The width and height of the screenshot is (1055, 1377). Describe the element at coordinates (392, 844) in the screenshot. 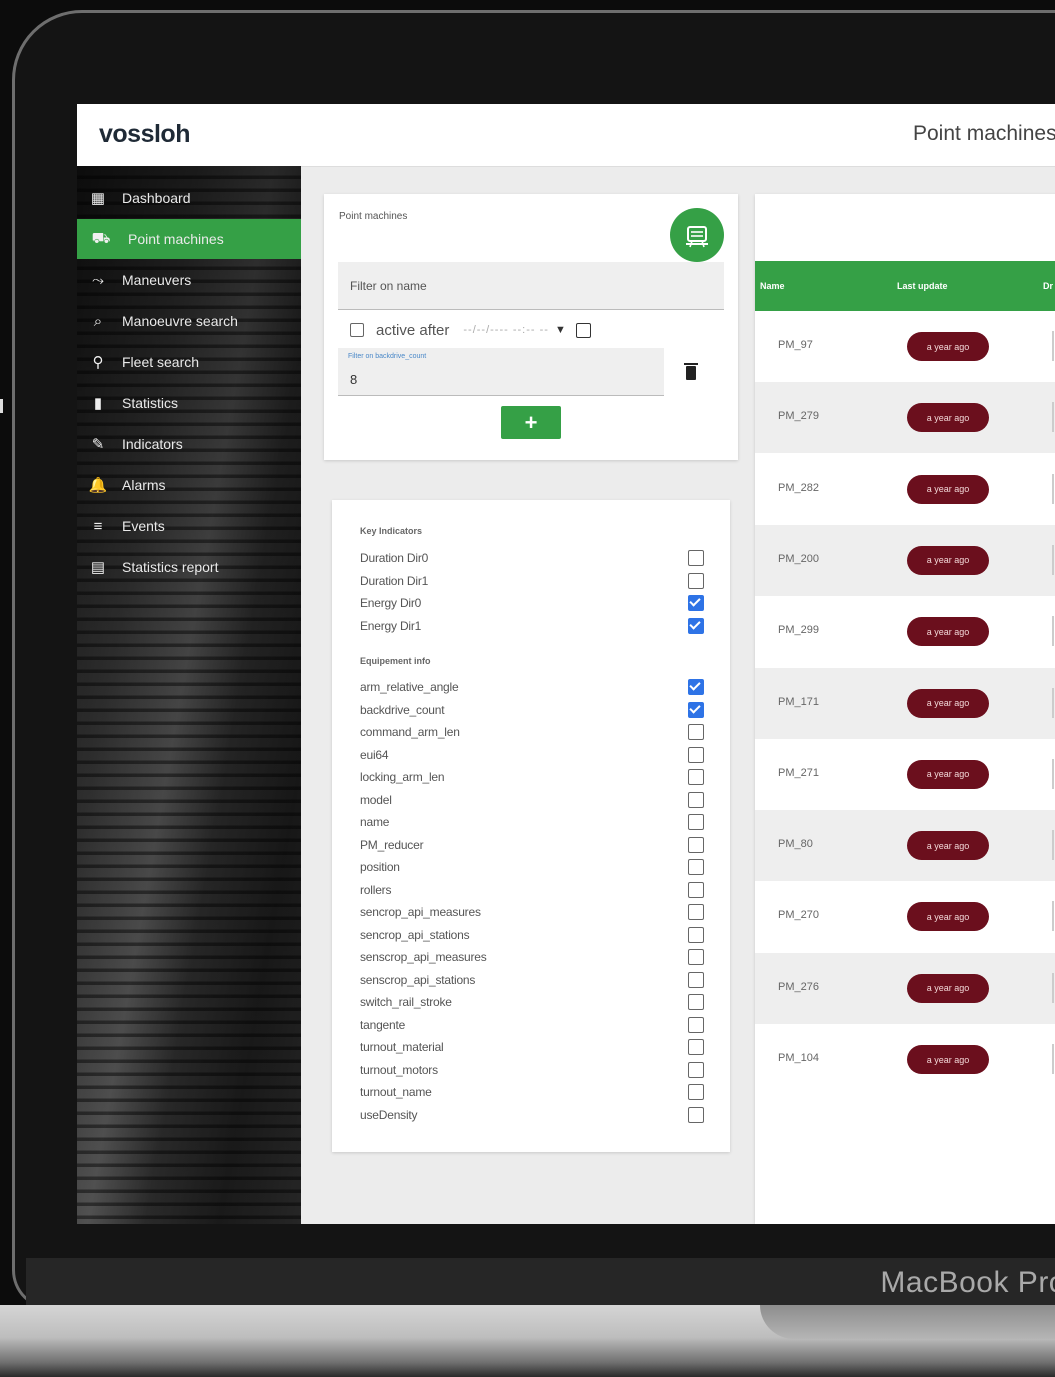

I see `indicator-label: PM_reducer` at that location.